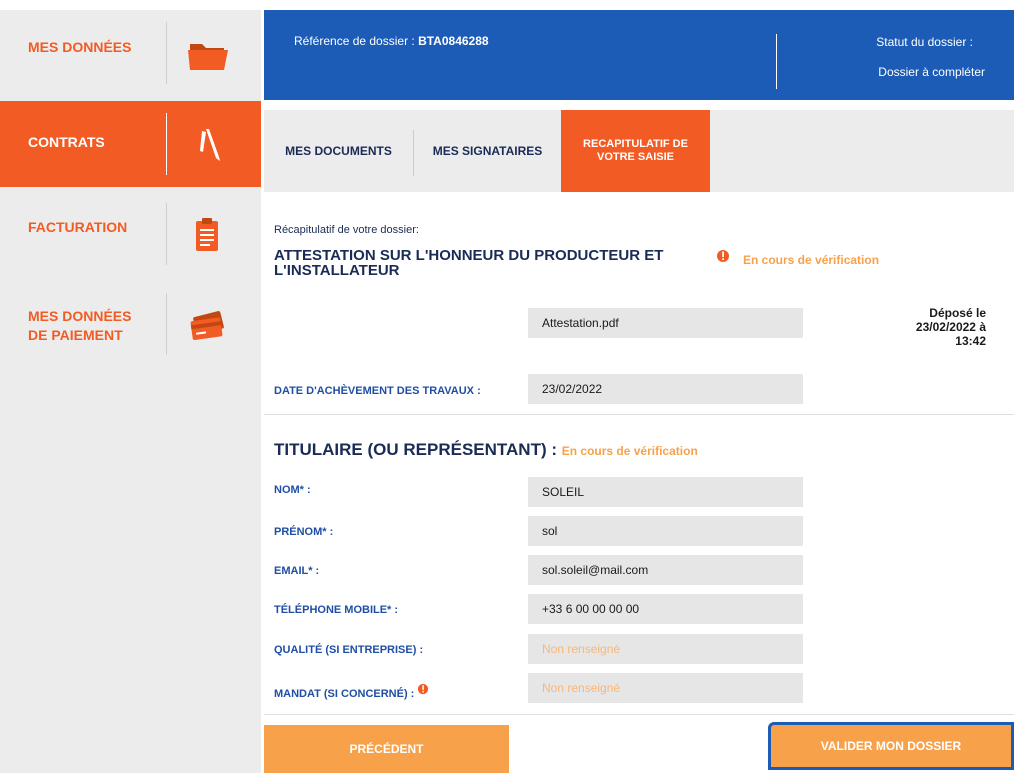 The image size is (1014, 773). I want to click on sidebar-item-facturation: FACTURATION, so click(130, 234).